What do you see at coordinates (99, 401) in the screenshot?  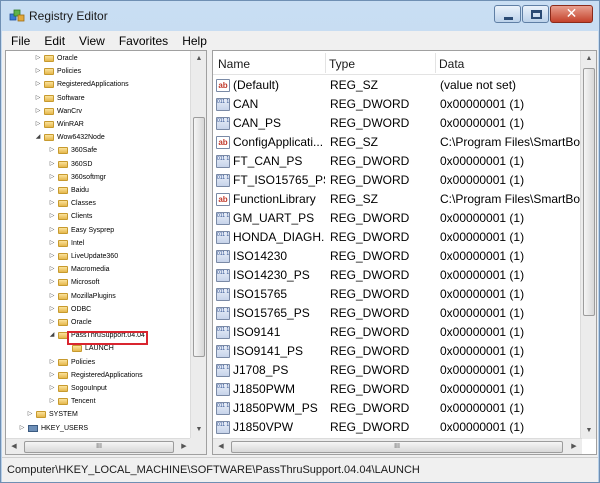 I see `tree-item: ▷ Tencent` at bounding box center [99, 401].